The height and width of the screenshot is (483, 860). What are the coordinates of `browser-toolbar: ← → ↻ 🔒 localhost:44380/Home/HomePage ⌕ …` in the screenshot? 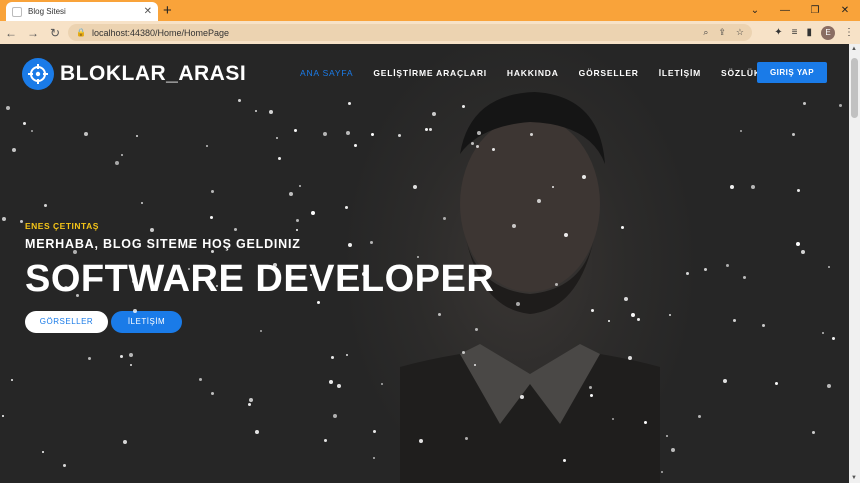 It's located at (430, 32).